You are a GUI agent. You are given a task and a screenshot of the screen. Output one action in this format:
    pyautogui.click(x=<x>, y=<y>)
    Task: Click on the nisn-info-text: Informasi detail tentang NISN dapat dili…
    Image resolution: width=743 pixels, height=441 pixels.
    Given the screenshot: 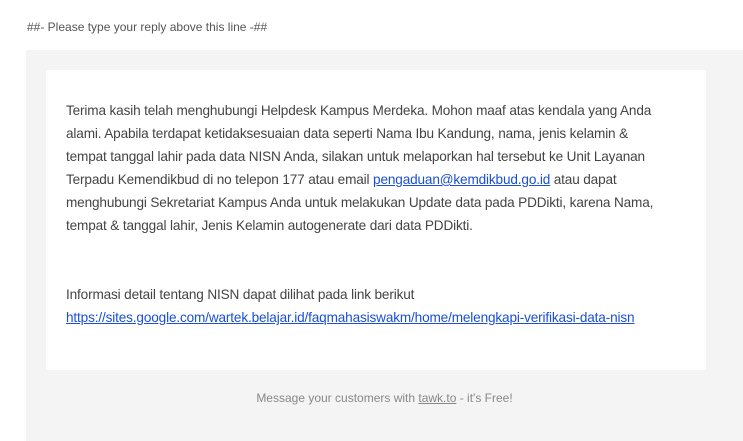 What is the action you would take?
    pyautogui.click(x=240, y=294)
    